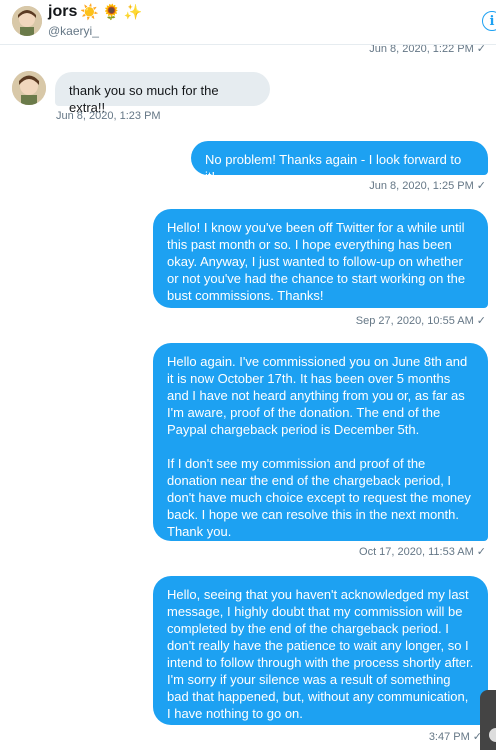 This screenshot has height=750, width=496. I want to click on contact-handle: @kaeryi_, so click(73, 31).